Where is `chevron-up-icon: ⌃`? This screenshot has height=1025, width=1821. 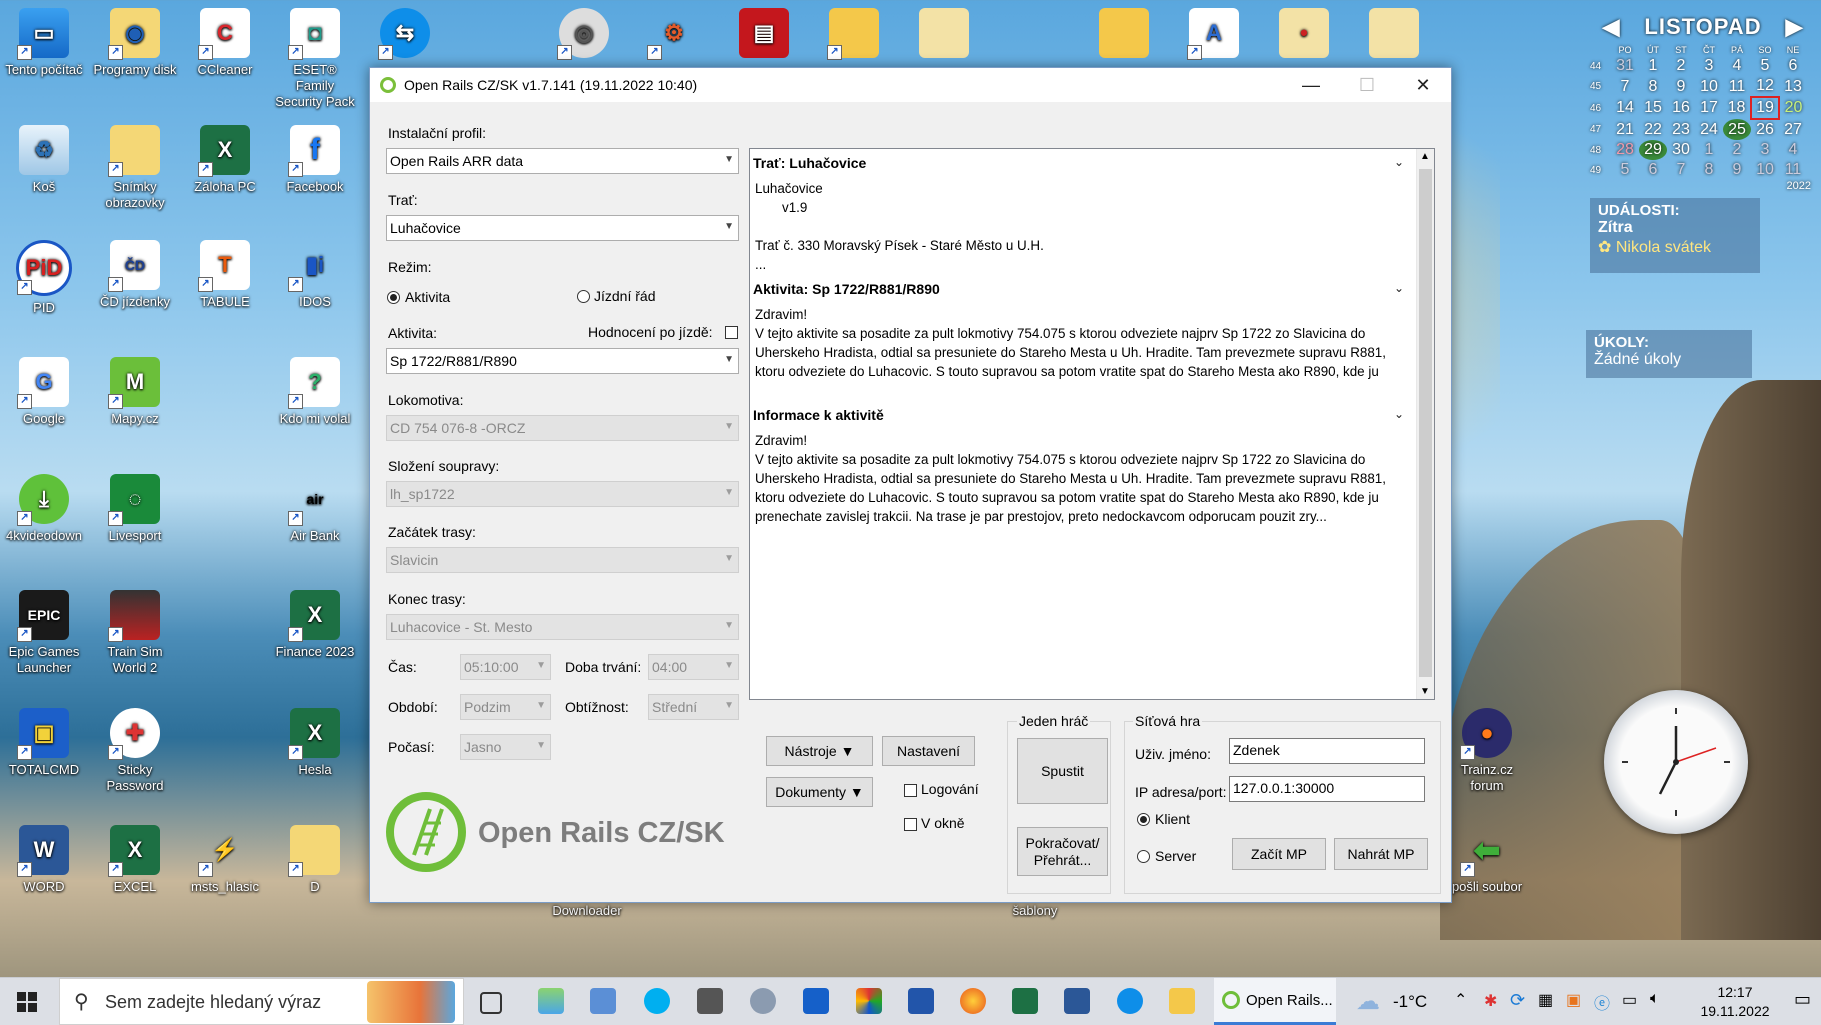
chevron-up-icon: ⌃ is located at coordinates (1460, 1000).